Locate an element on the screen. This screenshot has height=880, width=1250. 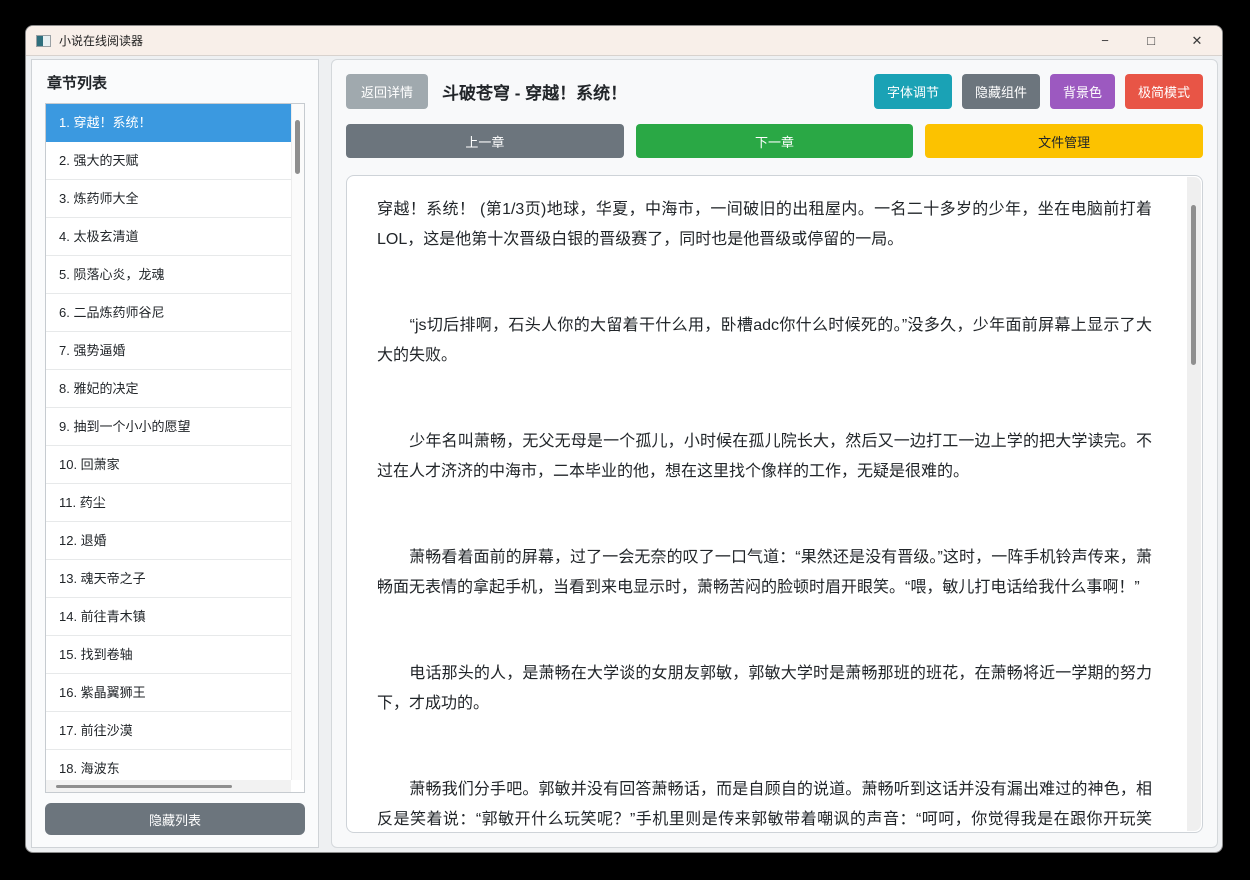
chapter-item: 8. 雅妃的决定 is located at coordinates (168, 389).